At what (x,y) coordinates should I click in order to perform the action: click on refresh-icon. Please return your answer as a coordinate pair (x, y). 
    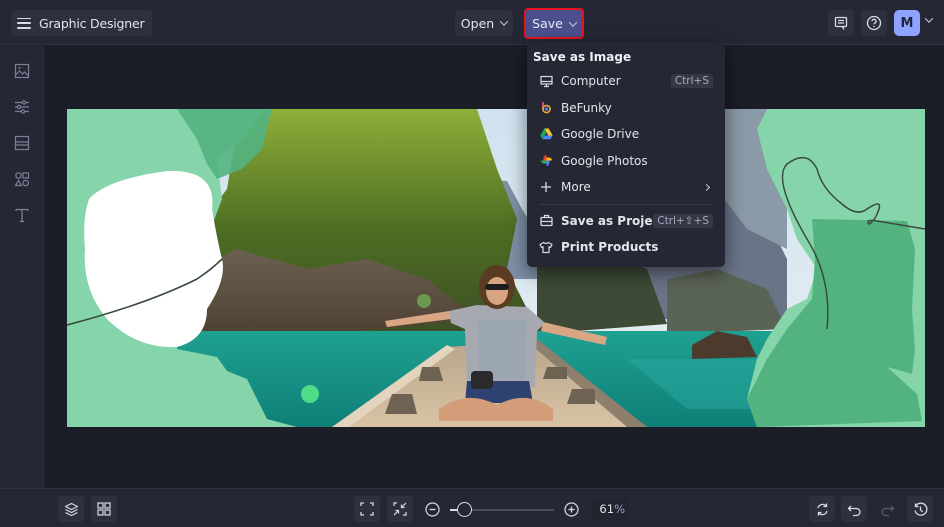
    Looking at the image, I should click on (822, 509).